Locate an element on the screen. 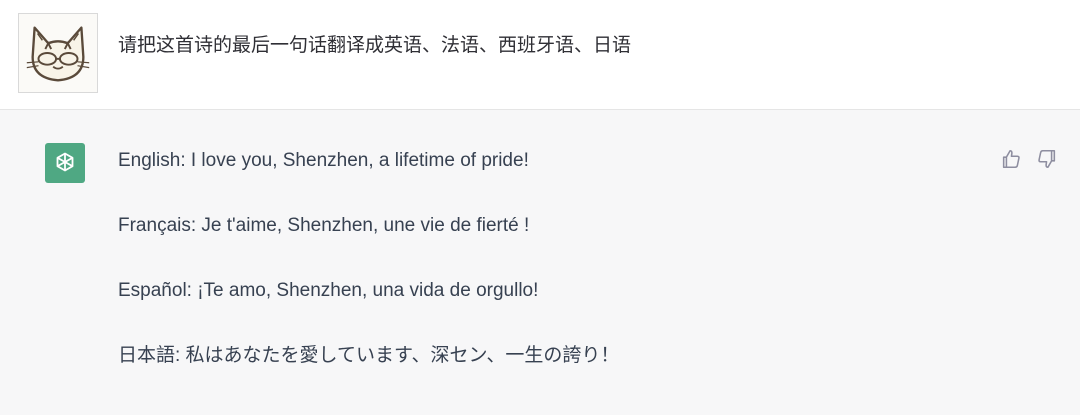  user-message-text: 请把这首诗的最后一句话翻译成英语、法语、西班牙语、日语 is located at coordinates (375, 45).